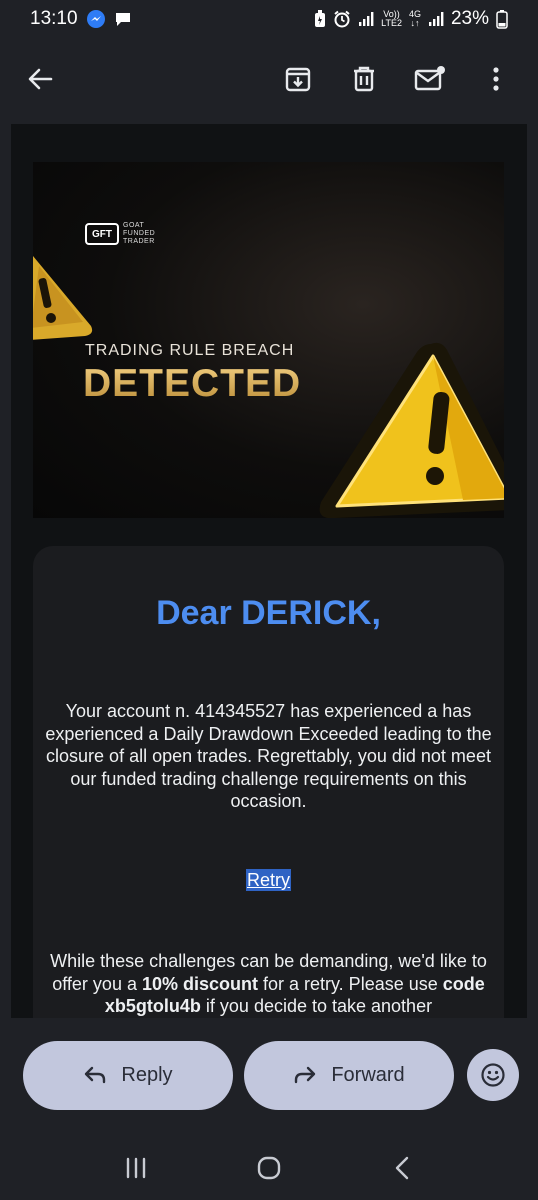 This screenshot has width=538, height=1200. What do you see at coordinates (268, 880) in the screenshot?
I see `retry-link: Retry` at bounding box center [268, 880].